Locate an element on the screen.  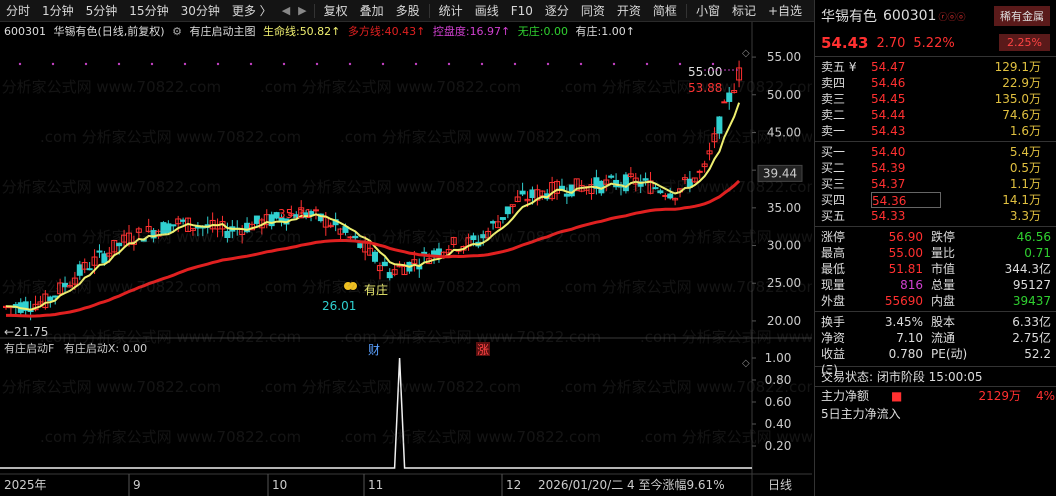
bid-row: 买四 54.36 14.1万 is located at coordinates (935, 200).